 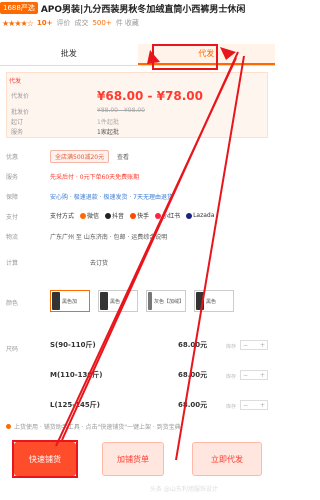 I want to click on rating-row: ★★★★☆ 10+ 评价 成交 500+ 件 收藏, so click(x=70, y=23).